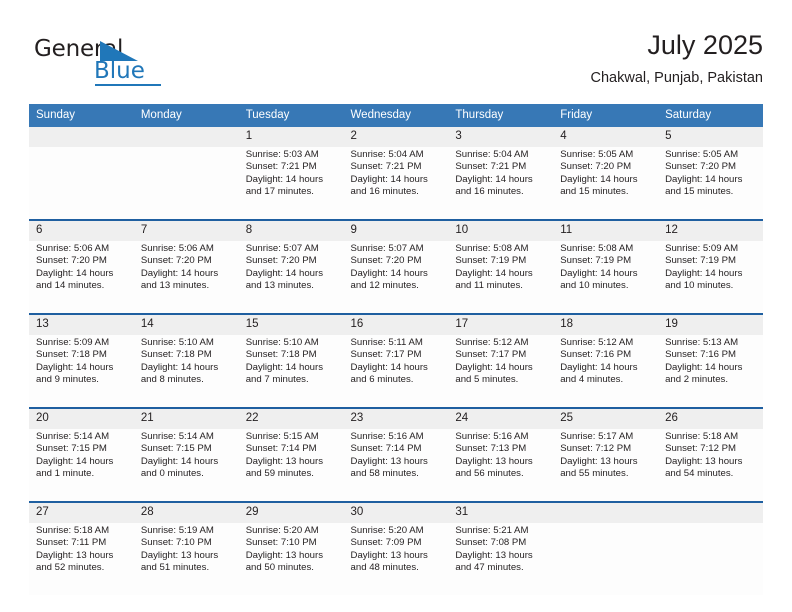 Image resolution: width=792 pixels, height=612 pixels. Describe the element at coordinates (487, 380) in the screenshot. I see `day-info-line: and 5 minutes.` at that location.